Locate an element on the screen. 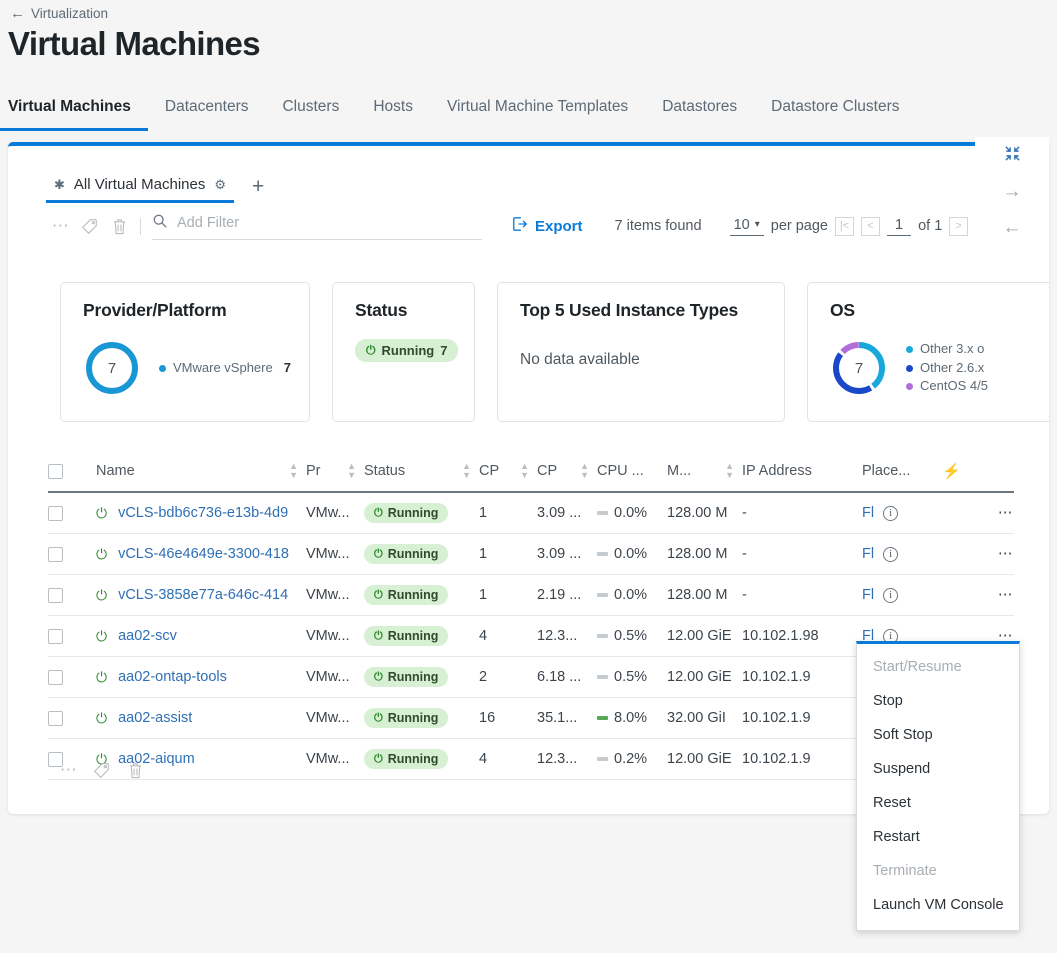  row-cpu-usage-cell: 0.5% is located at coordinates (632, 677).